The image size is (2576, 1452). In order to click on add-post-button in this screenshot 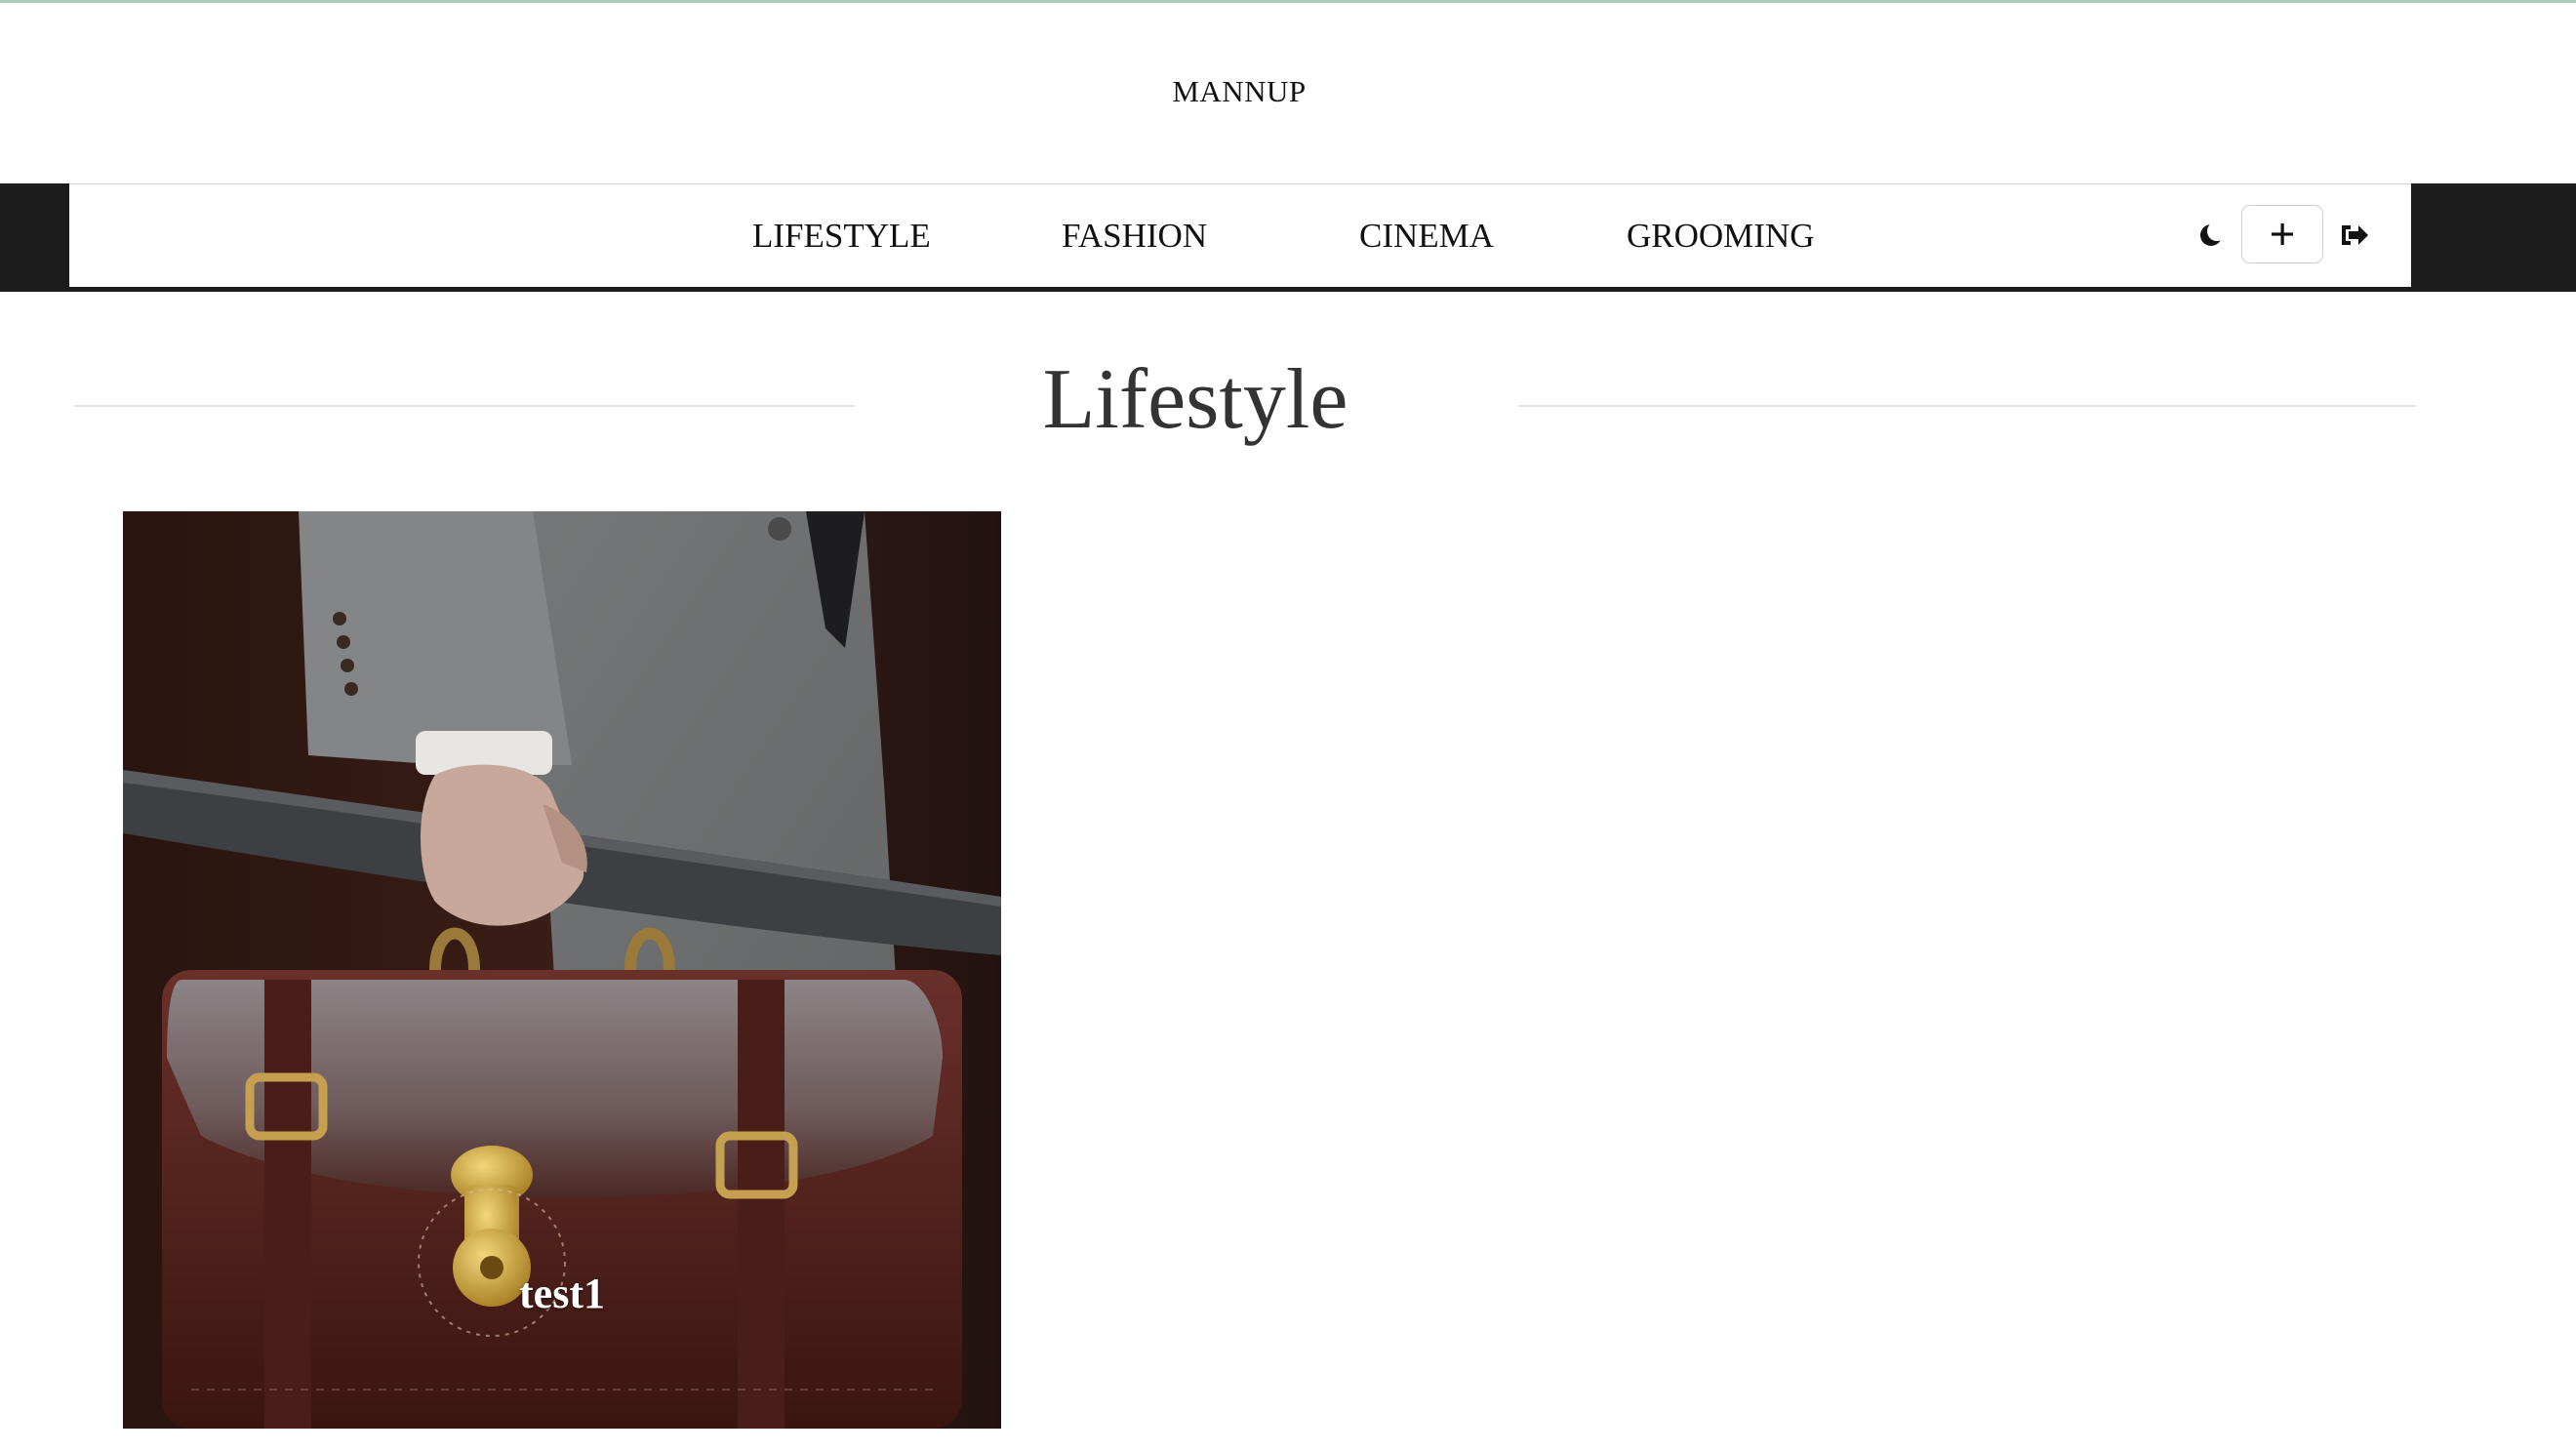, I will do `click(2282, 234)`.